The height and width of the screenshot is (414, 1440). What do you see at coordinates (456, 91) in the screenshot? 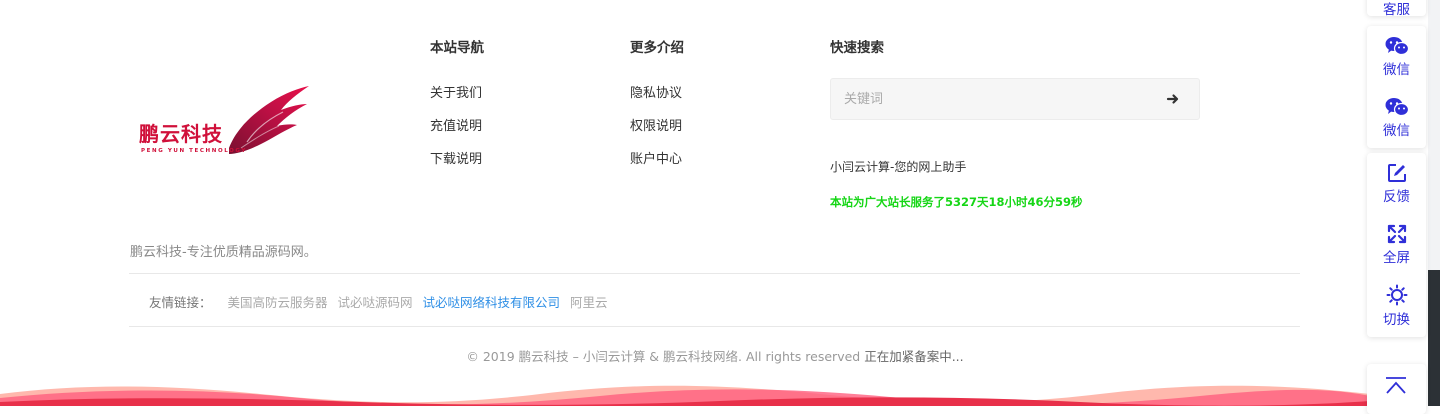
I see `link-about-us: 关于我们` at bounding box center [456, 91].